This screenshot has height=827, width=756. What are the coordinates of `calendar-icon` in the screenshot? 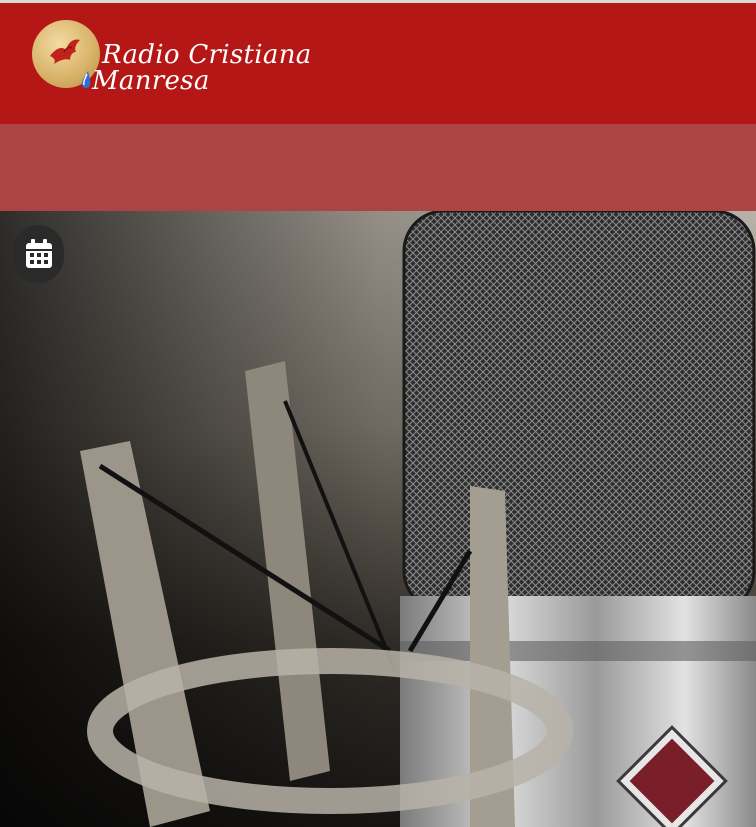 It's located at (38, 253).